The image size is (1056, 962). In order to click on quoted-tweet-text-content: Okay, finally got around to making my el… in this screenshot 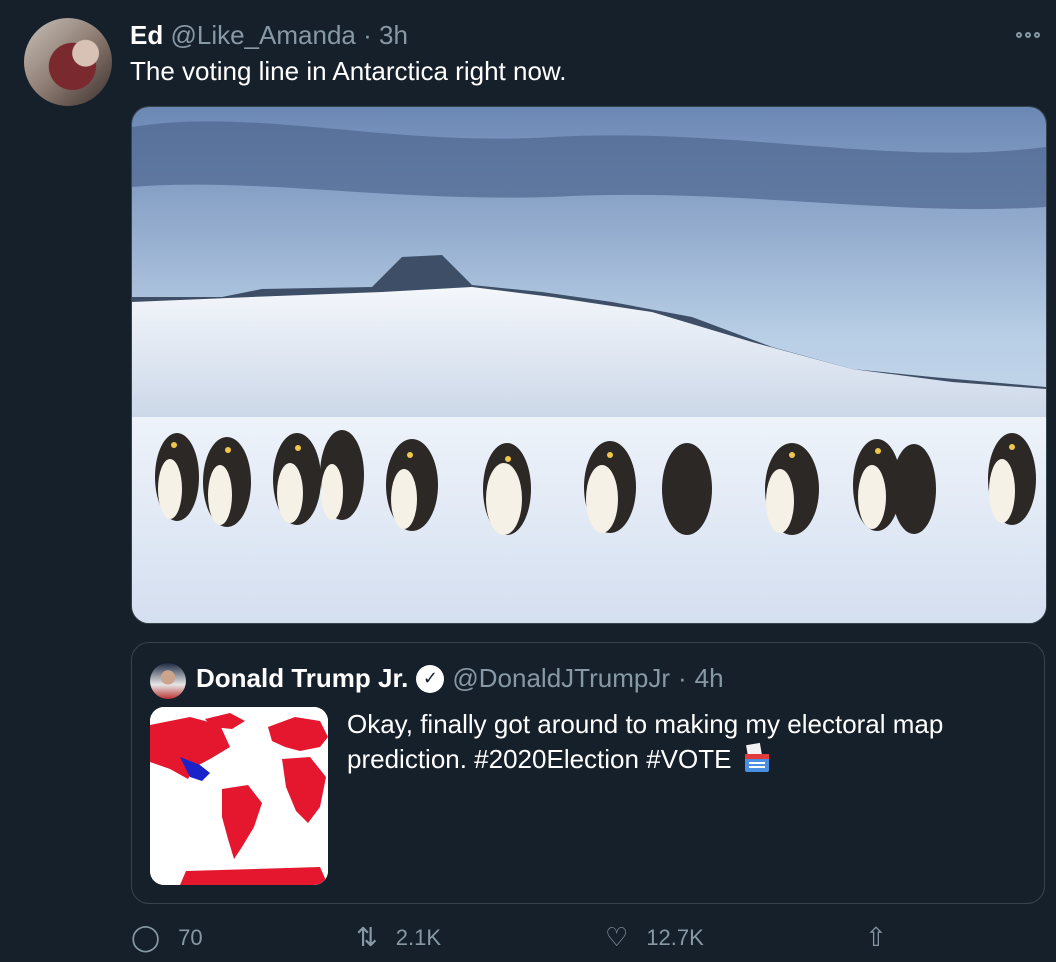, I will do `click(645, 741)`.